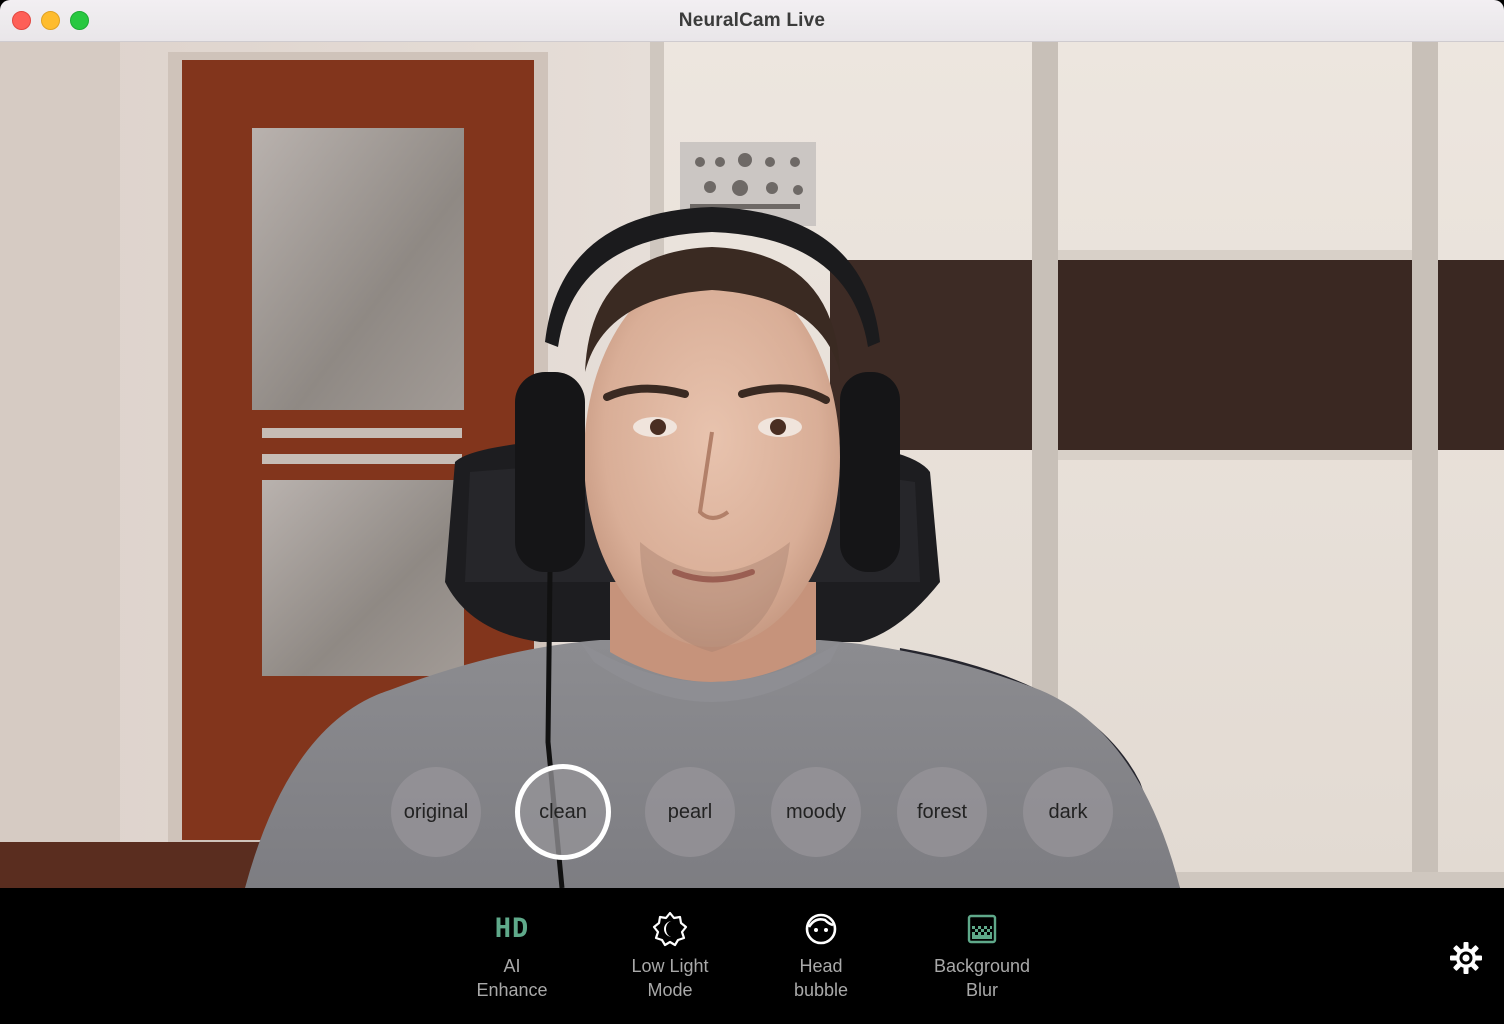 The width and height of the screenshot is (1504, 1024). What do you see at coordinates (981, 990) in the screenshot?
I see `background-blur-label-line2: Blur` at bounding box center [981, 990].